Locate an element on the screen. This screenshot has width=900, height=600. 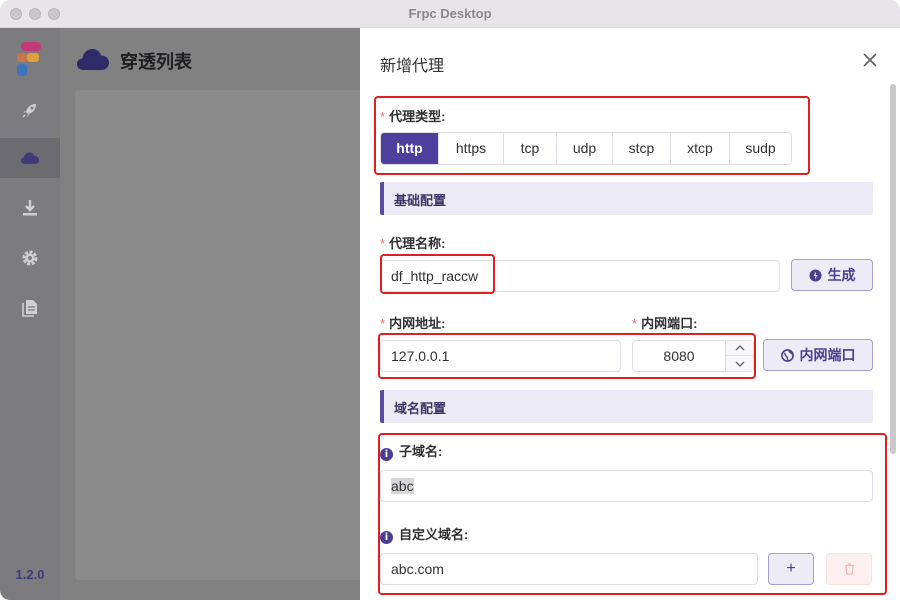
scrollbar-thumb is located at coordinates (893, 269).